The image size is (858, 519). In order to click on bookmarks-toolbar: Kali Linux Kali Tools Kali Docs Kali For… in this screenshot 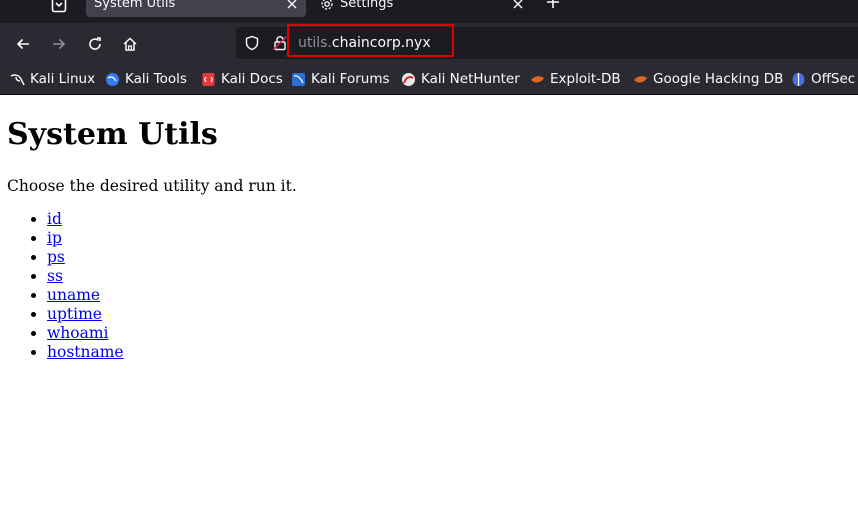, I will do `click(429, 79)`.